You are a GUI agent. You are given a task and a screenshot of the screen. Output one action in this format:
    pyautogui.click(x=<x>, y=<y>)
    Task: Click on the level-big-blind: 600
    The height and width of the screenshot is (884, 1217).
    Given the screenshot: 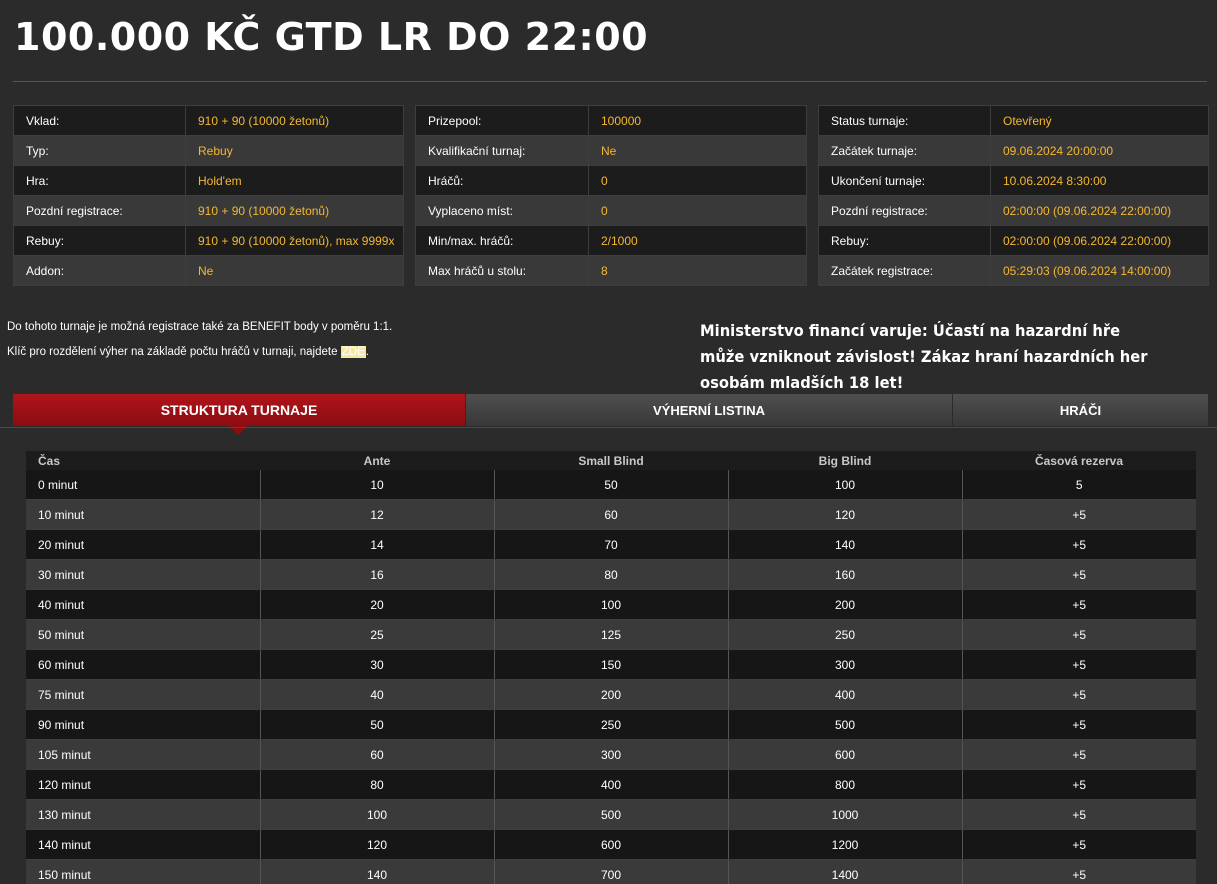 What is the action you would take?
    pyautogui.click(x=845, y=754)
    